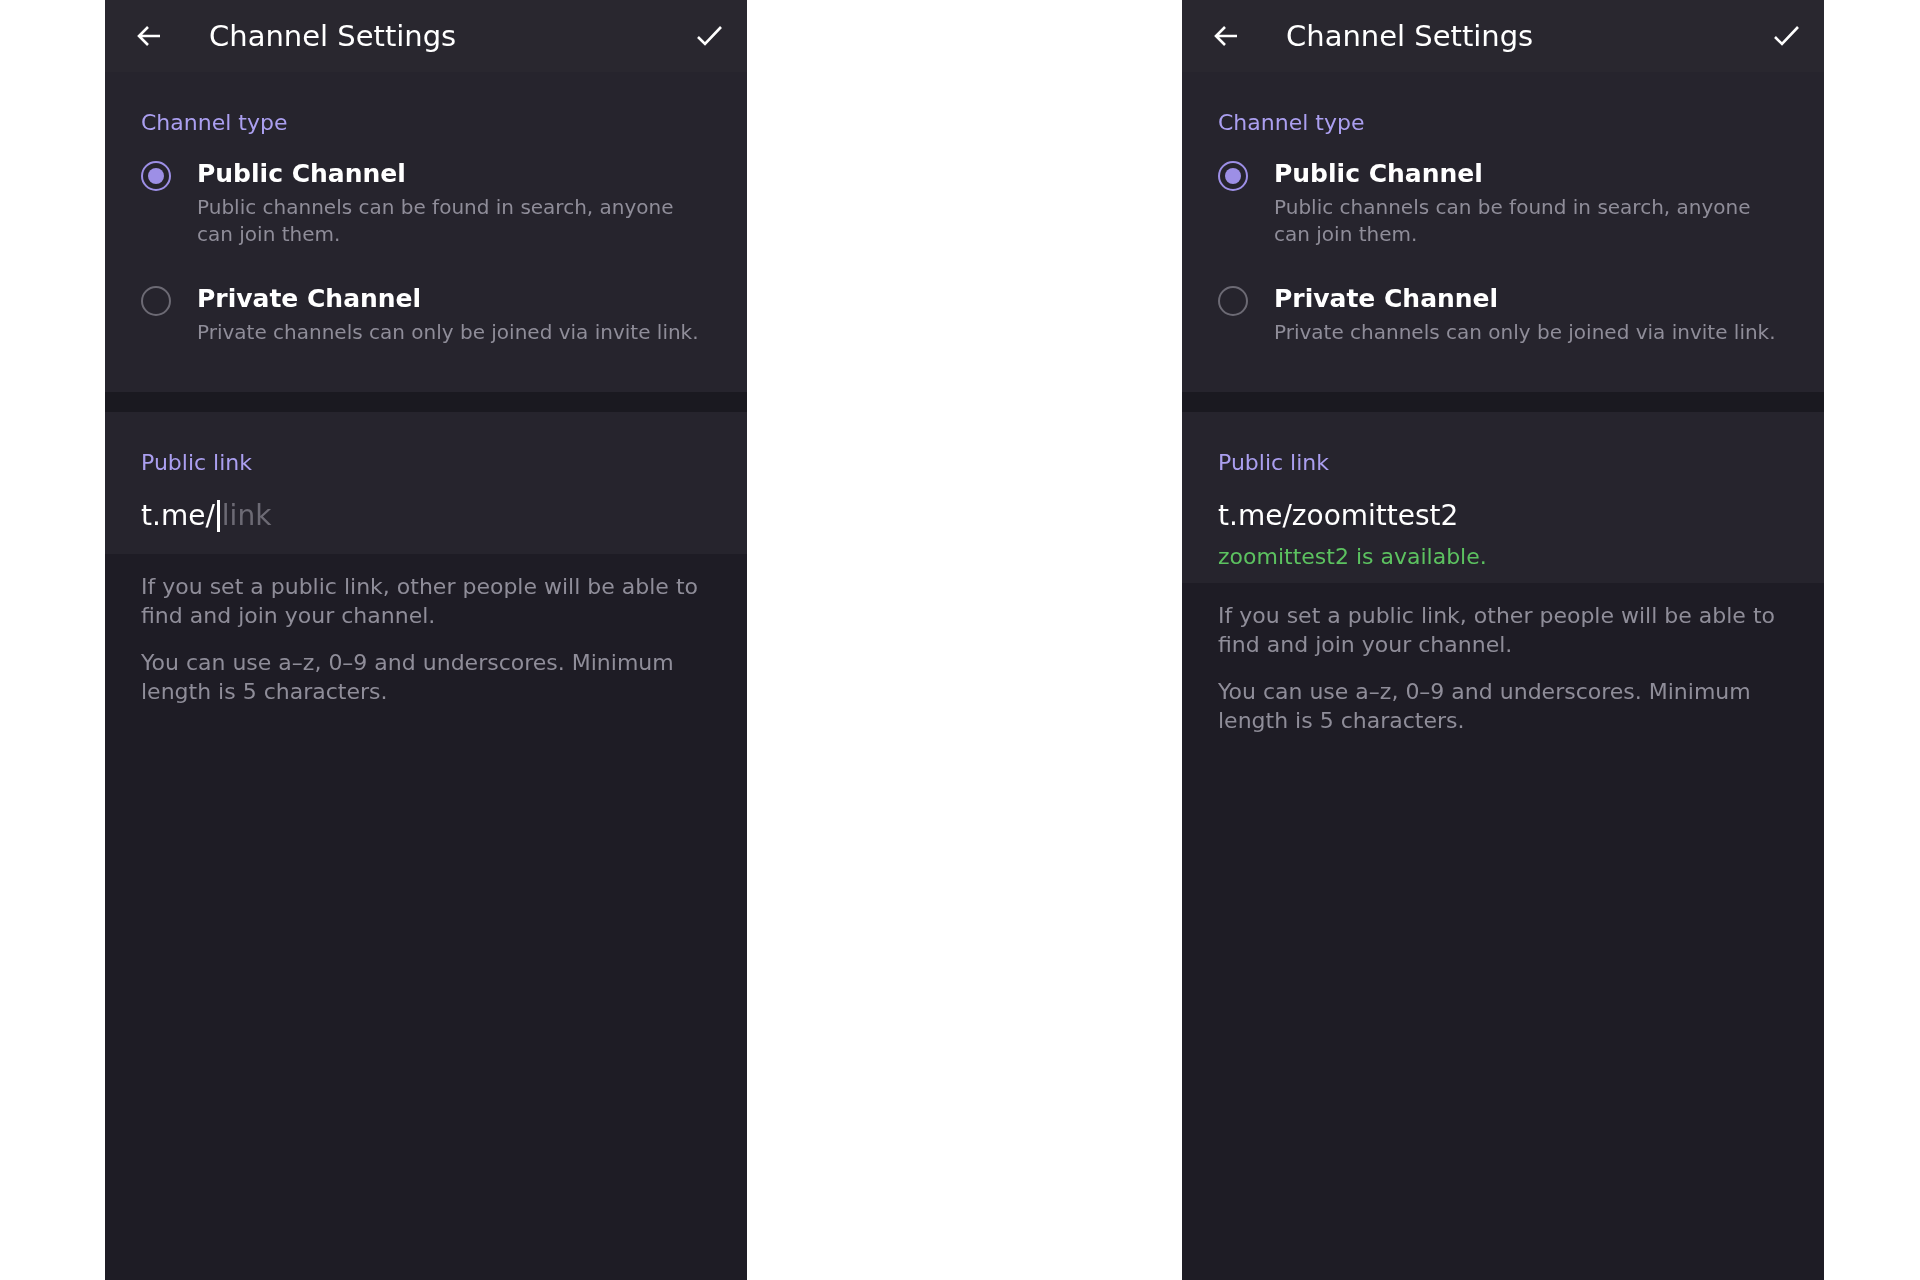 The image size is (1920, 1280). I want to click on link-input-field: t.me/zoomittest2, so click(1503, 515).